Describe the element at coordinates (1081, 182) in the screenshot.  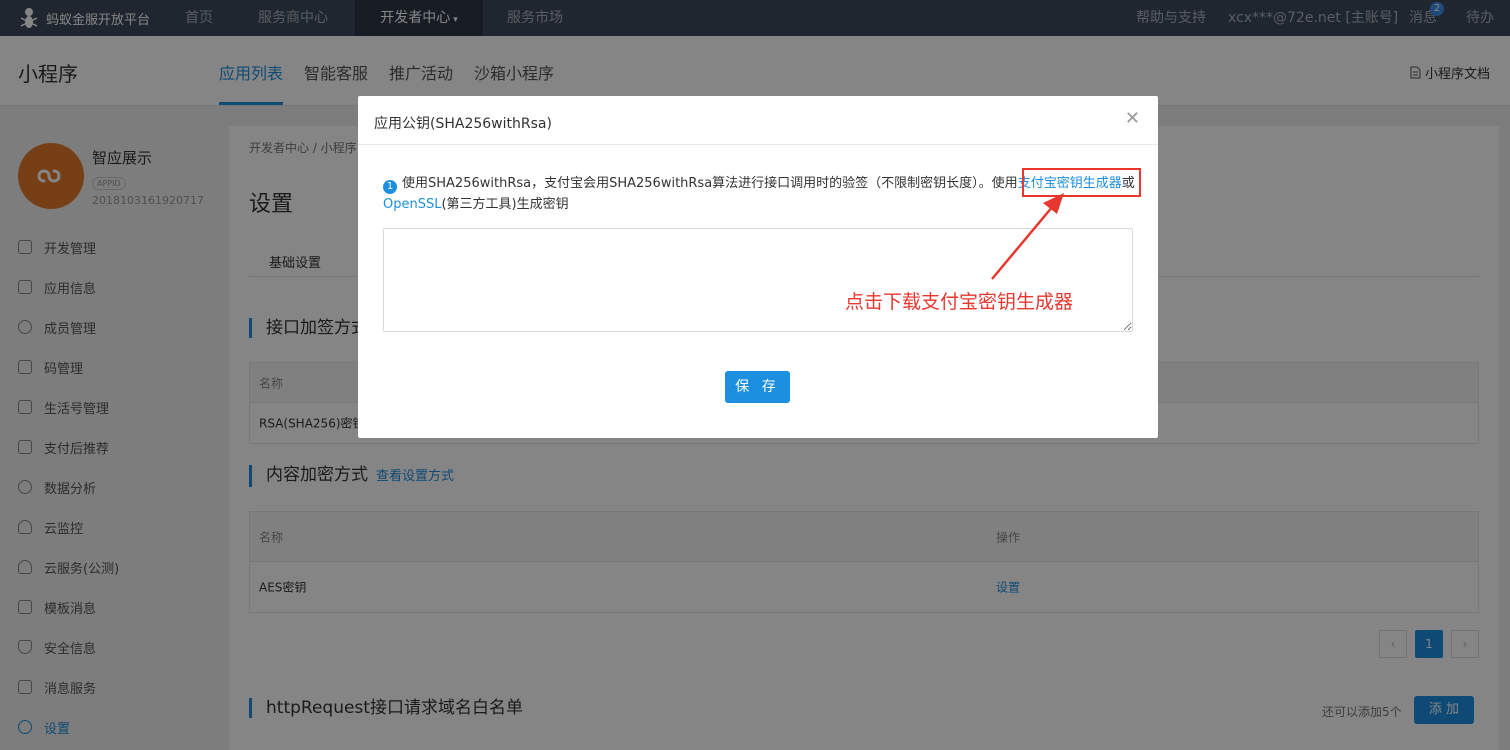
I see `highlight-box` at that location.